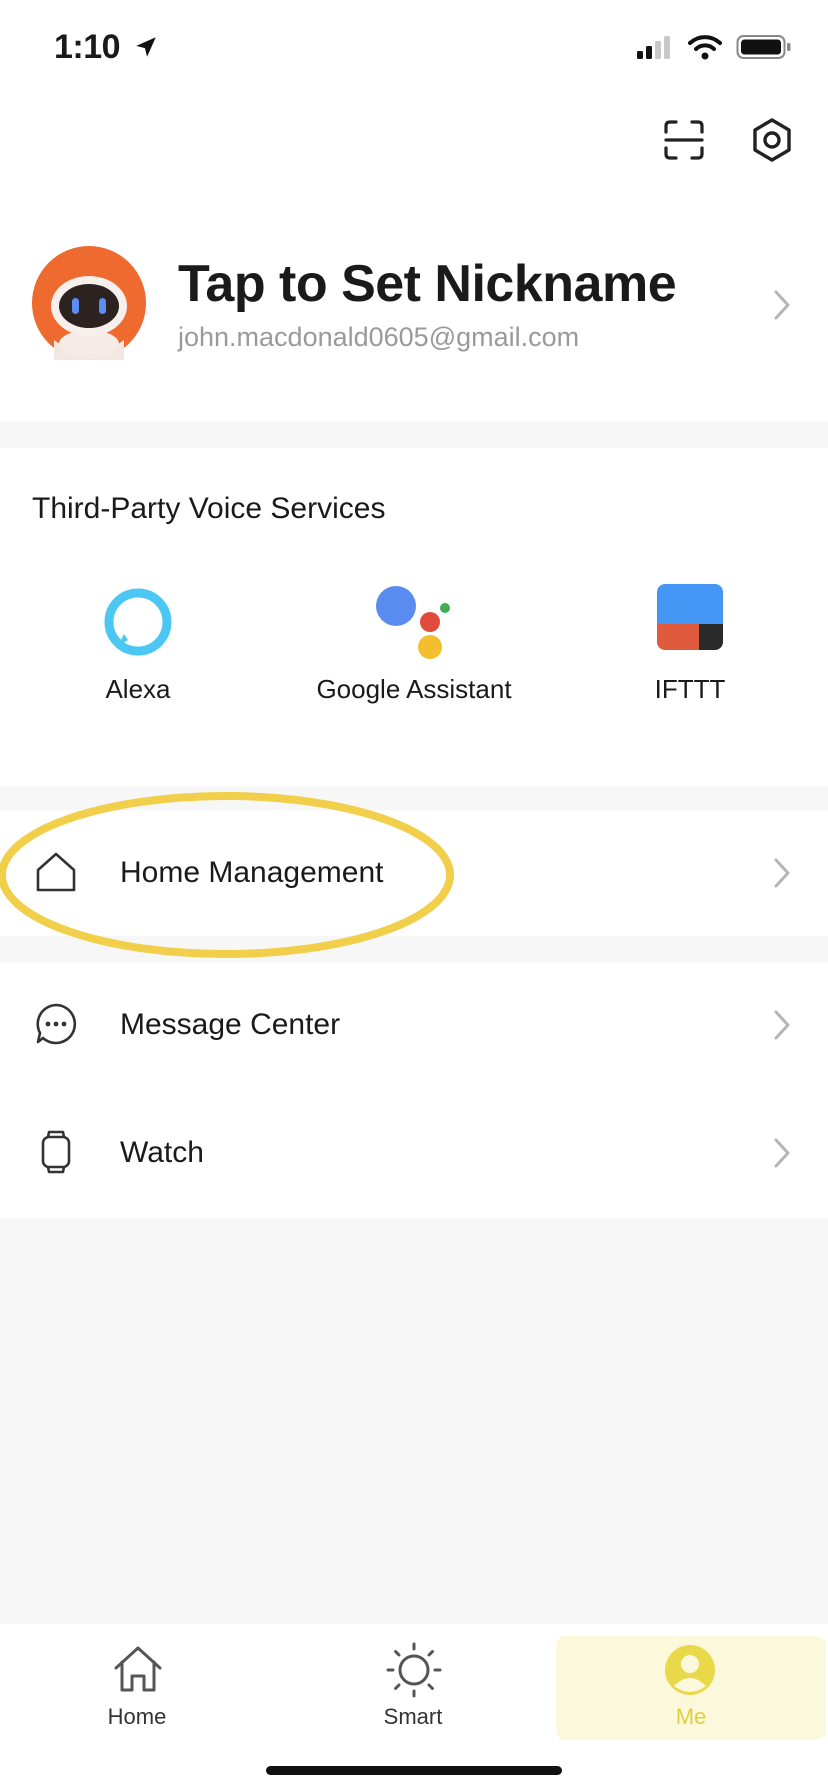  What do you see at coordinates (413, 1716) in the screenshot?
I see `tab-smart-label: Smart` at bounding box center [413, 1716].